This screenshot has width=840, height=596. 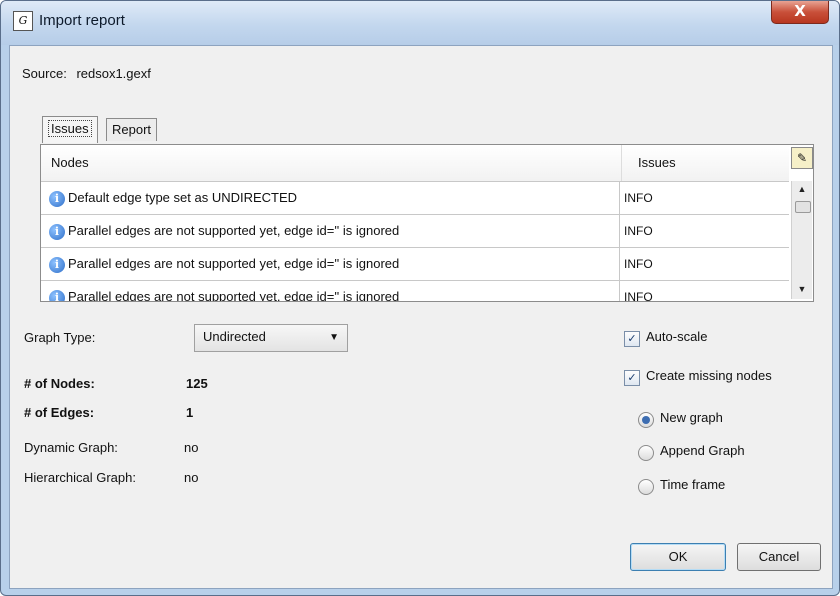 What do you see at coordinates (709, 375) in the screenshot?
I see `create-missing-nodes-label: Create missing nodes` at bounding box center [709, 375].